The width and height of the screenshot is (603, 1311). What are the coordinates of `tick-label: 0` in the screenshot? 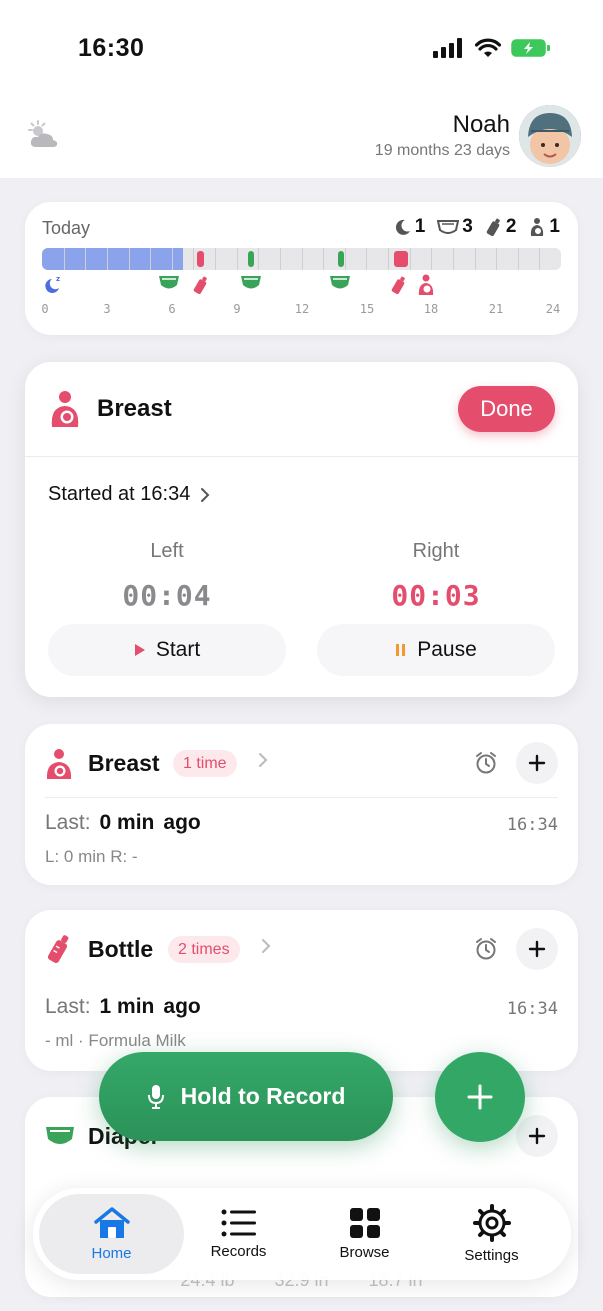 It's located at (45, 309).